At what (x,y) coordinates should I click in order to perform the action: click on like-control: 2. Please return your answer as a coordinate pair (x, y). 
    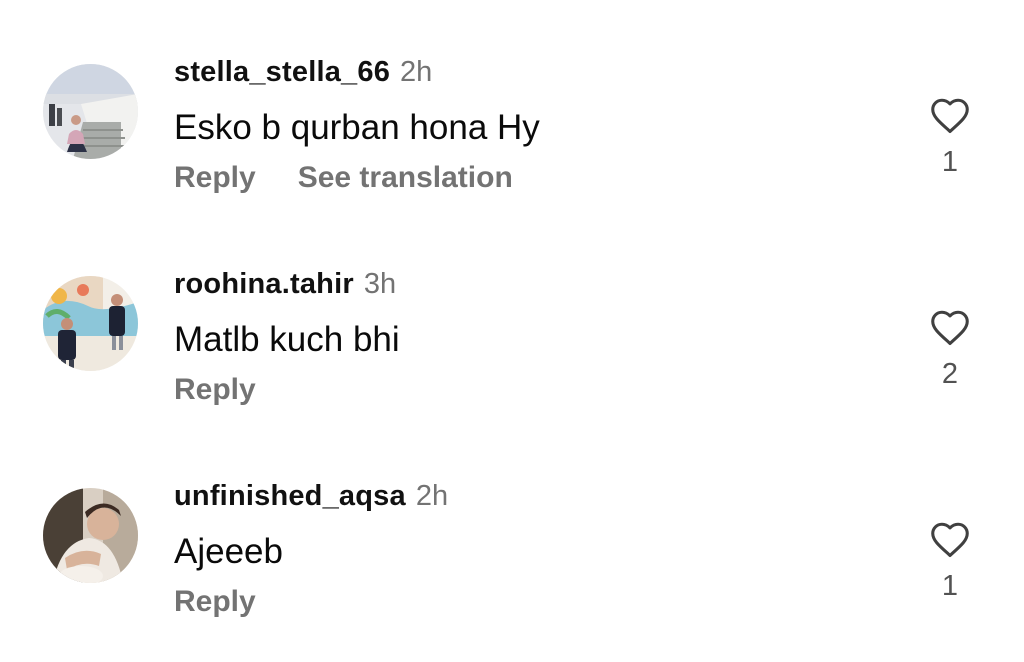
    Looking at the image, I should click on (950, 347).